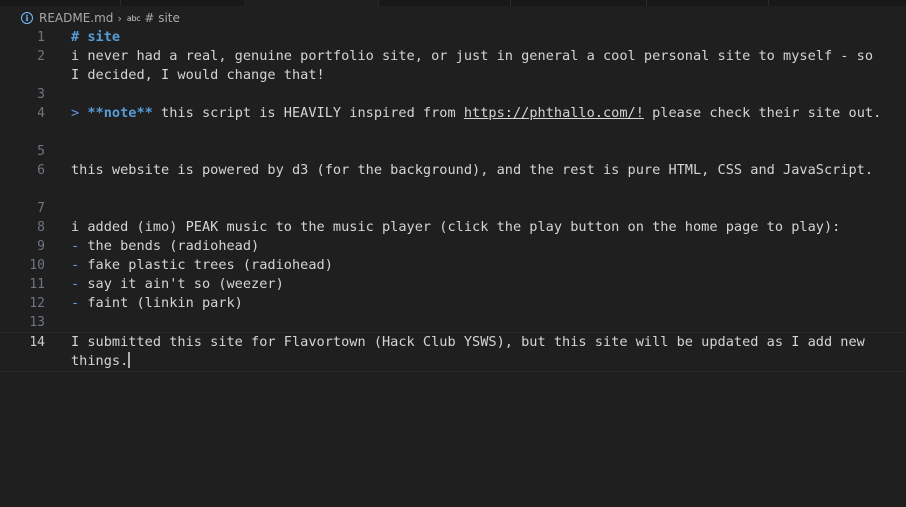 This screenshot has width=906, height=507. I want to click on chevron-right-icon: ›, so click(119, 18).